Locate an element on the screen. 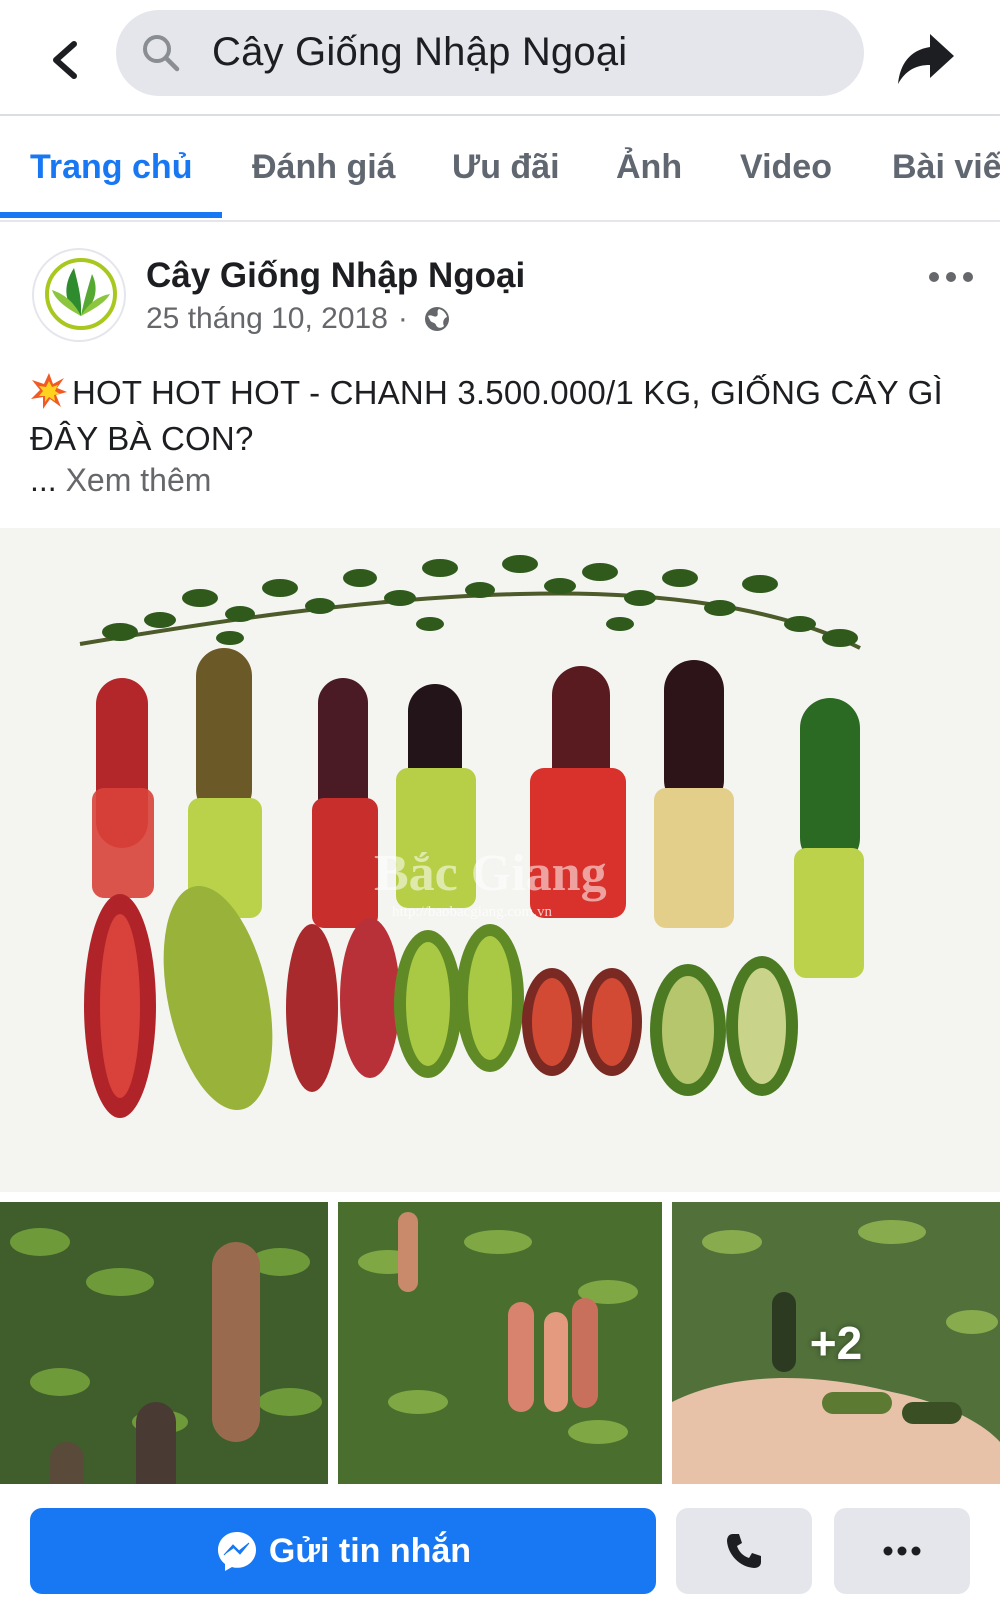 The height and width of the screenshot is (1604, 1000). post-meta: 25 tháng 10, 2018 · is located at coordinates (299, 319).